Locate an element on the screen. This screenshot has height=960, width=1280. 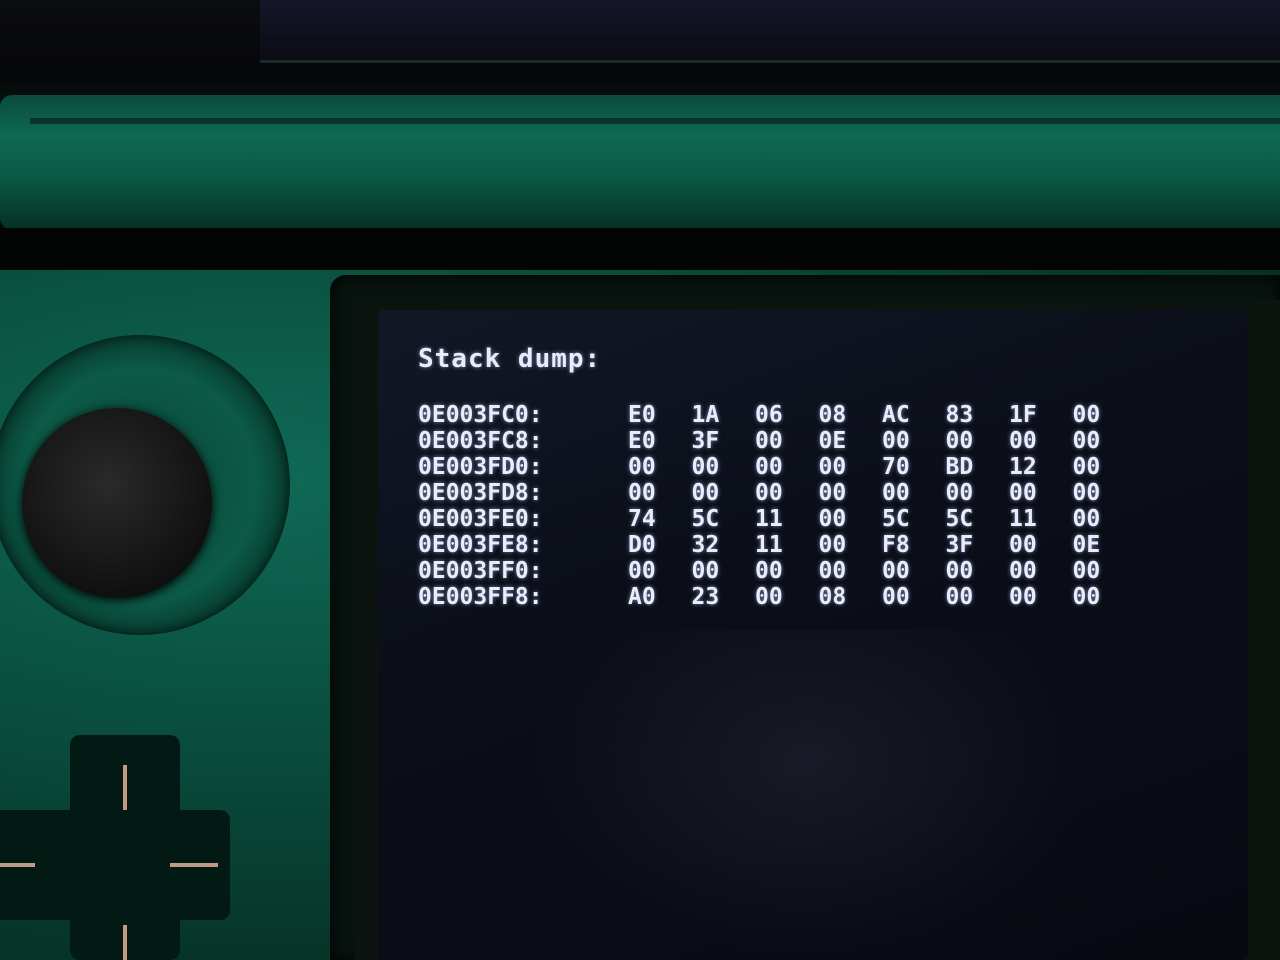
dpad-left-mark is located at coordinates (17, 865).